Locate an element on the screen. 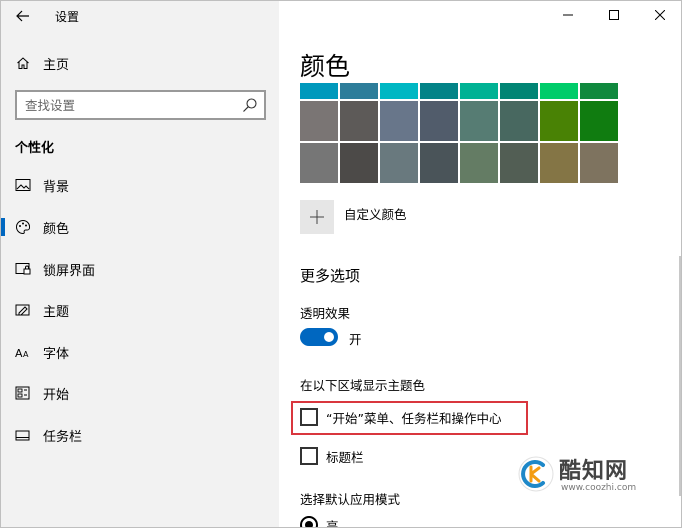 This screenshot has height=528, width=682. checkbox-title-bars: 标题栏 is located at coordinates (332, 456).